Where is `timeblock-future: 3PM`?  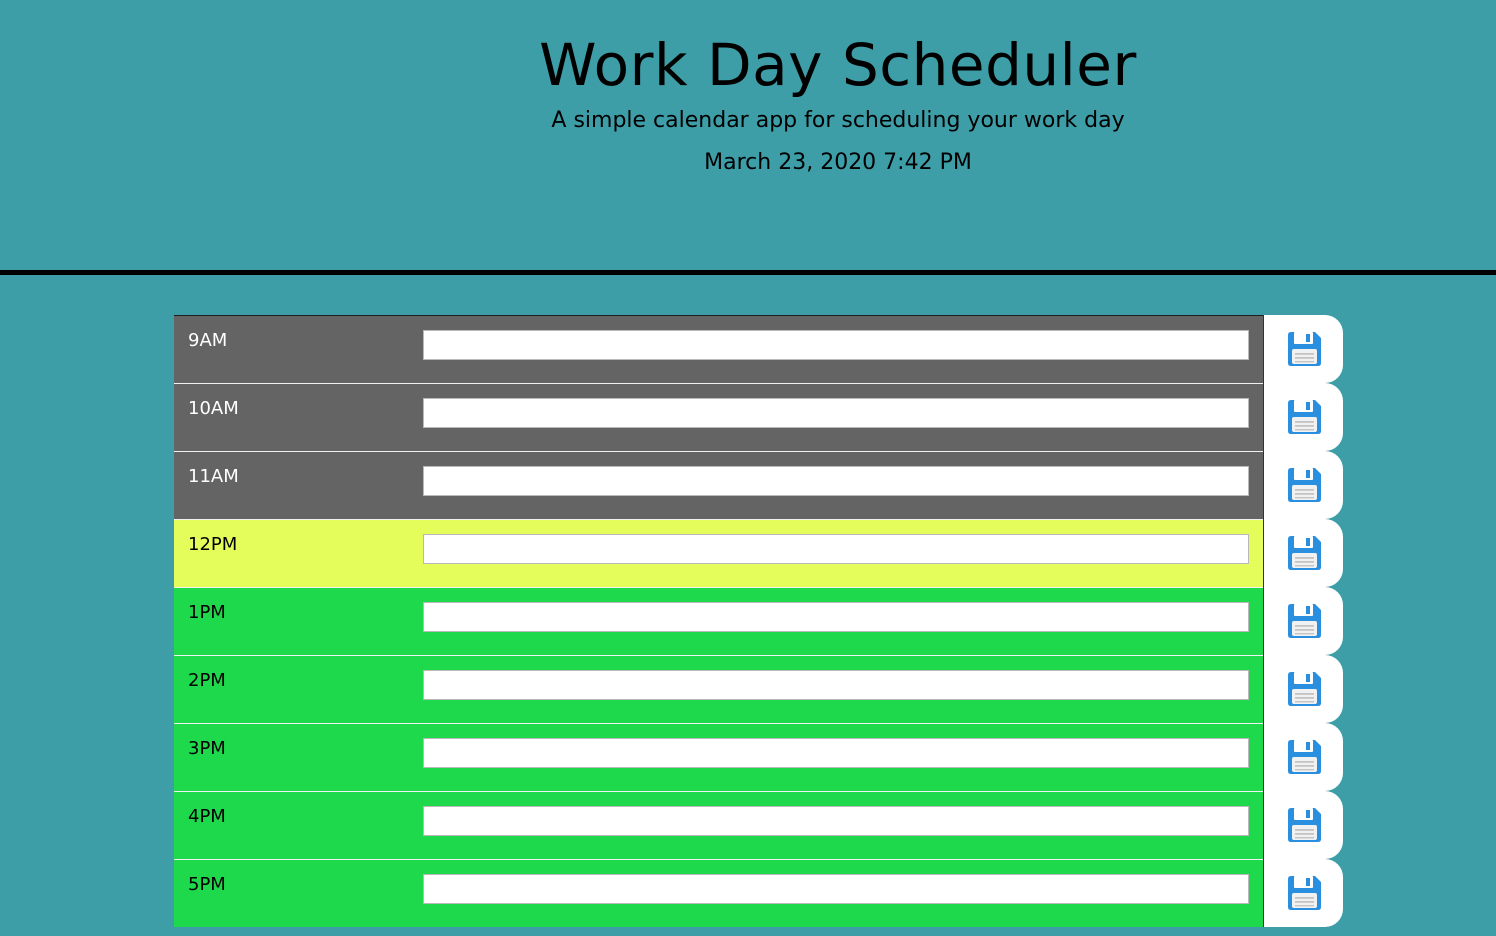
timeblock-future: 3PM is located at coordinates (718, 757).